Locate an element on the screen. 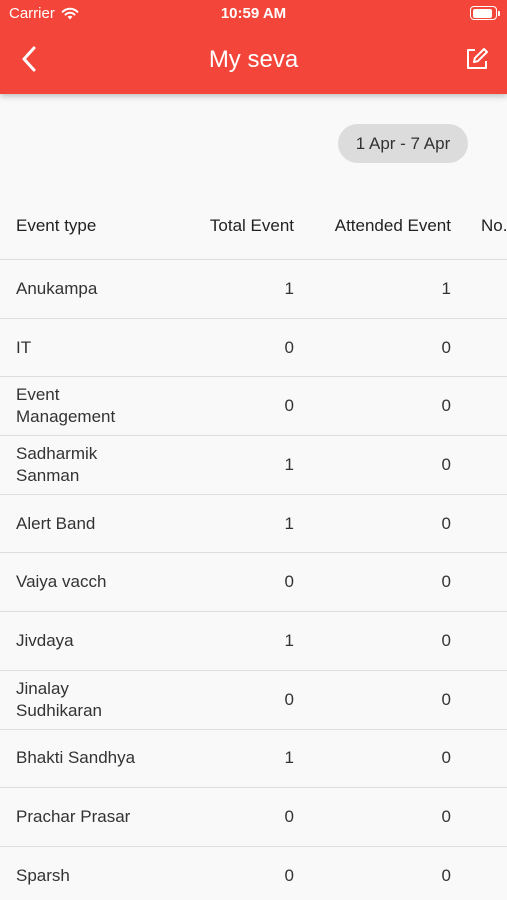  table-row: Jivdaya 1 0 is located at coordinates (253, 641).